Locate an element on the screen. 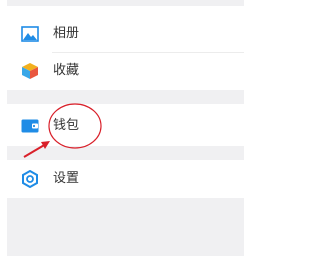  menu-item-settings: 设置 is located at coordinates (125, 179).